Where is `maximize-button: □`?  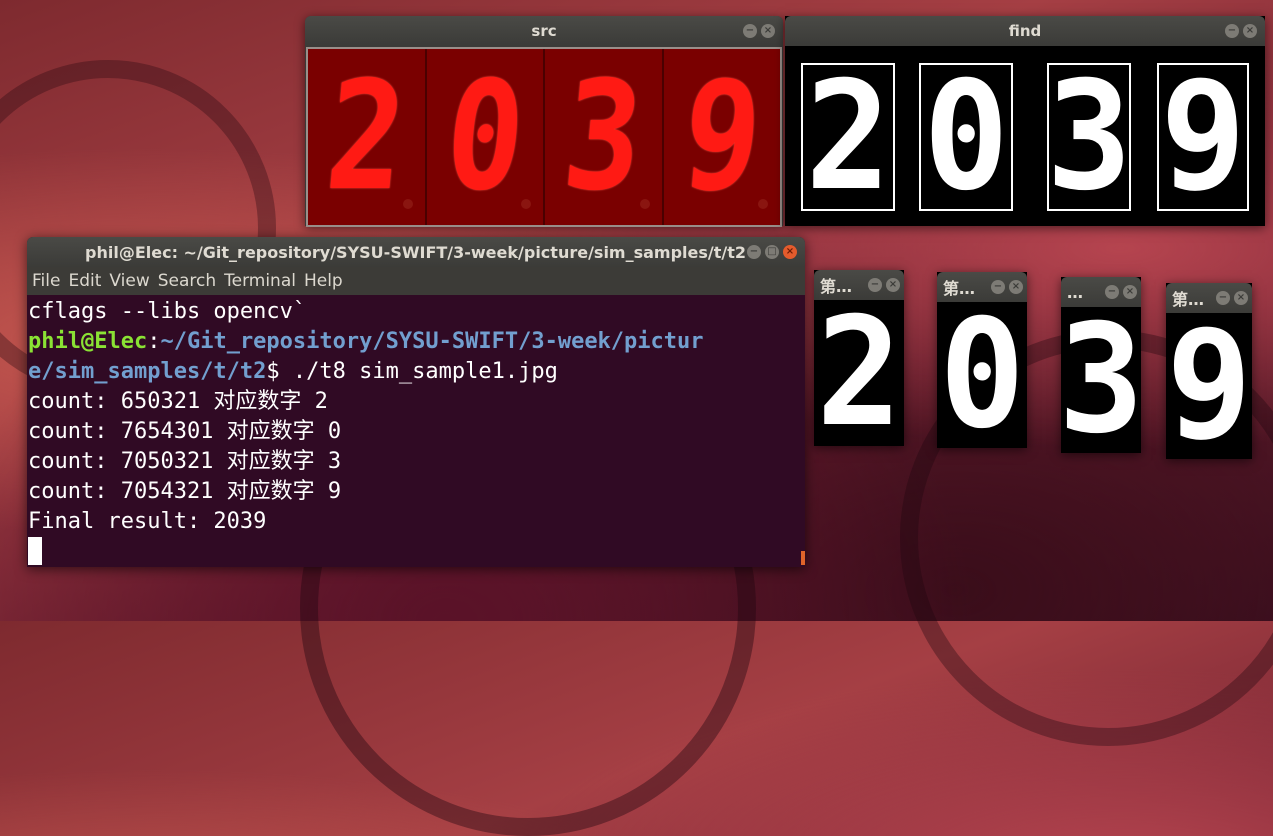 maximize-button: □ is located at coordinates (772, 252).